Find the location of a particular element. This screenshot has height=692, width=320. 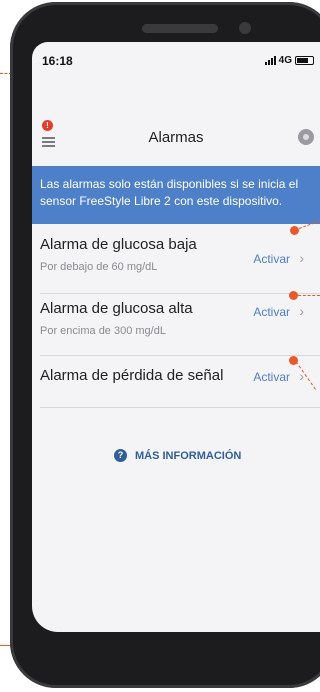

alarm-title: Alarma de pérdida de señal is located at coordinates (132, 375).